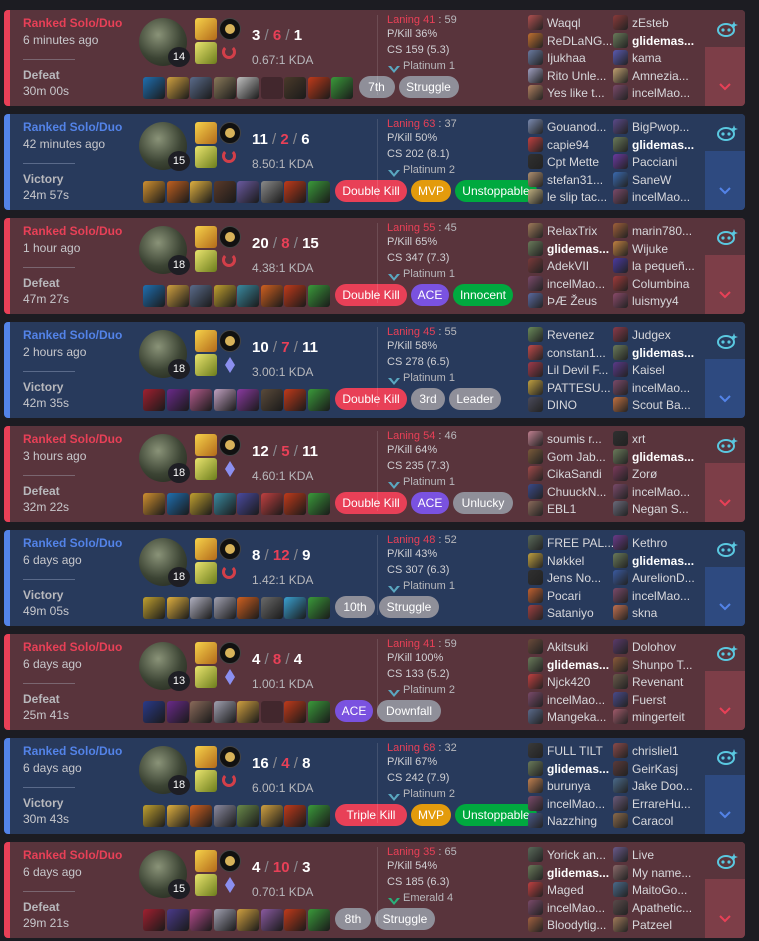 This screenshot has height=941, width=759. Describe the element at coordinates (572, 751) in the screenshot. I see `team-player: FULL TILT` at that location.